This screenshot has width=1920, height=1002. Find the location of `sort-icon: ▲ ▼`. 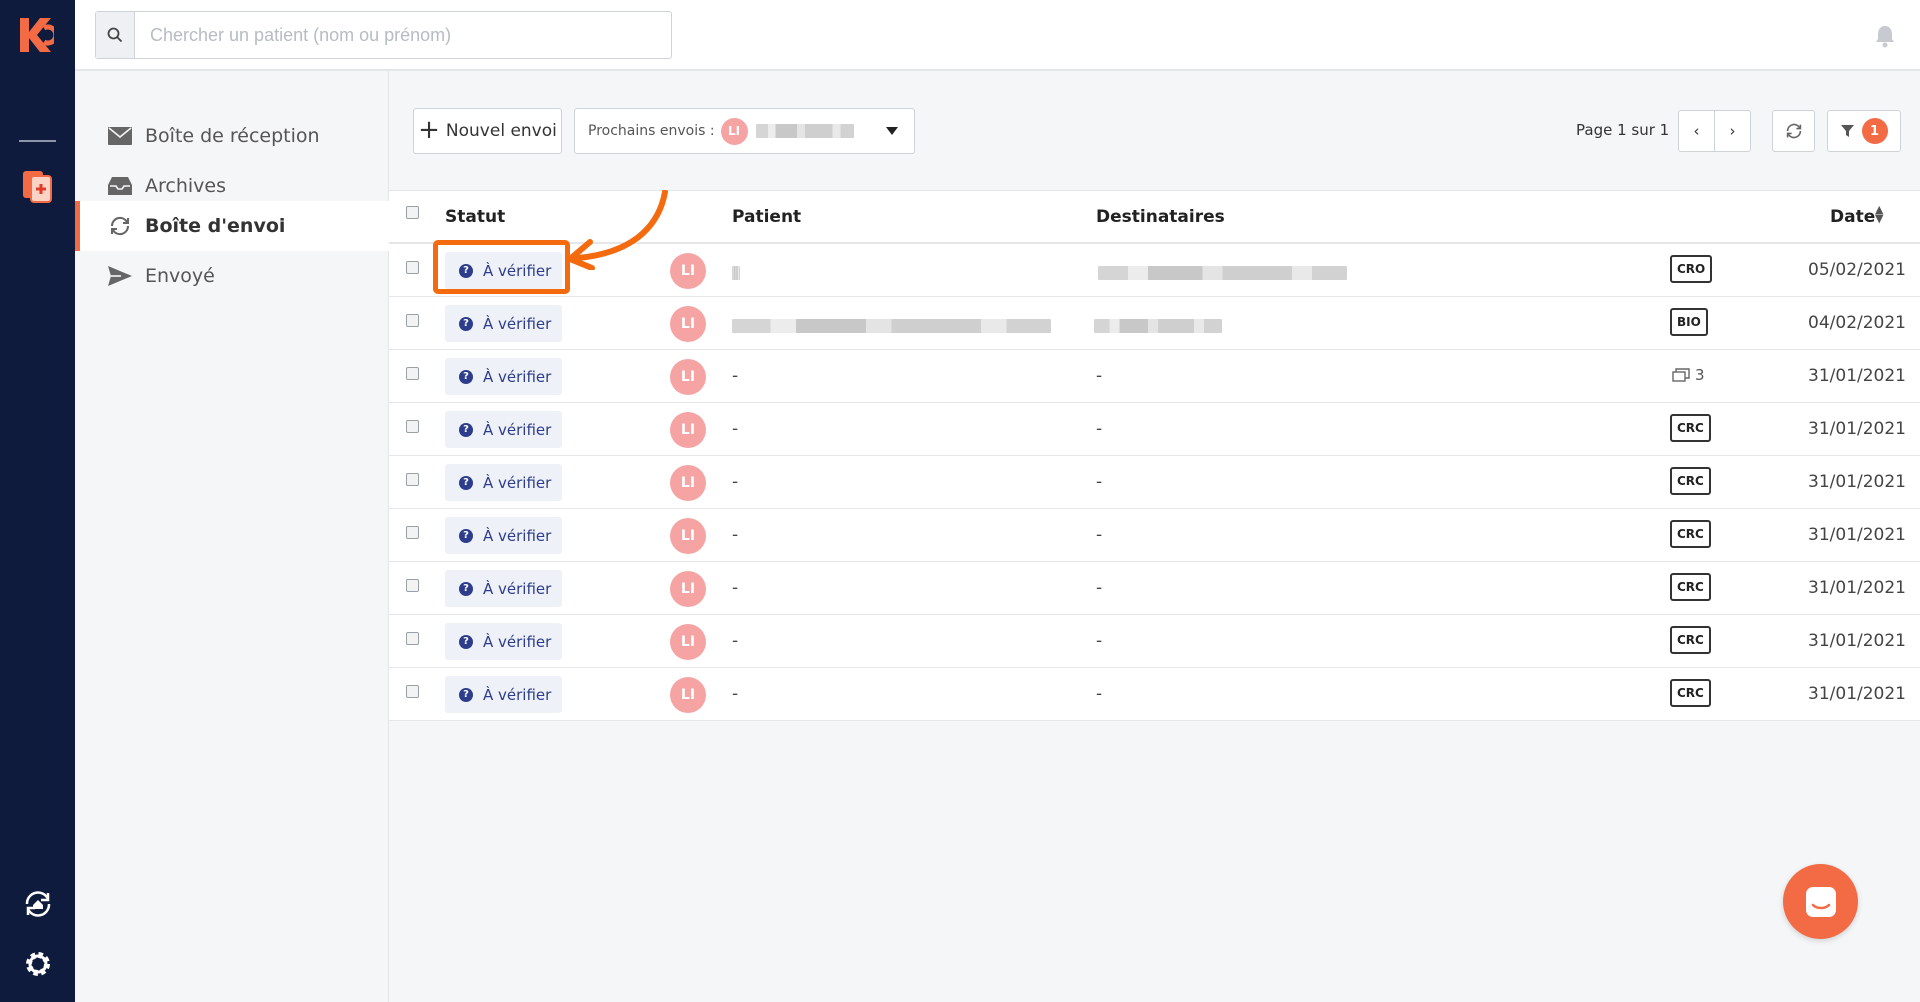

sort-icon: ▲ ▼ is located at coordinates (1879, 214).